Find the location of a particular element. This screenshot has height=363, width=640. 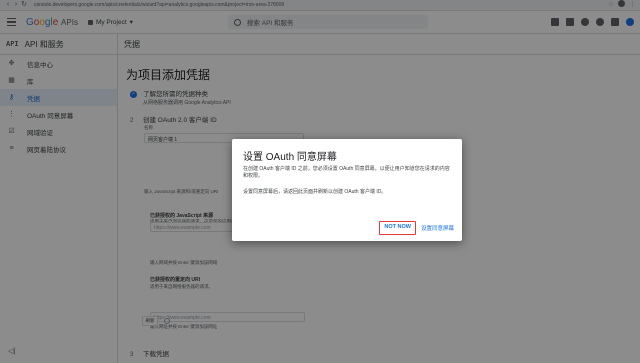

configure-consent-screen-button: 设置同意屏幕 is located at coordinates (437, 228).